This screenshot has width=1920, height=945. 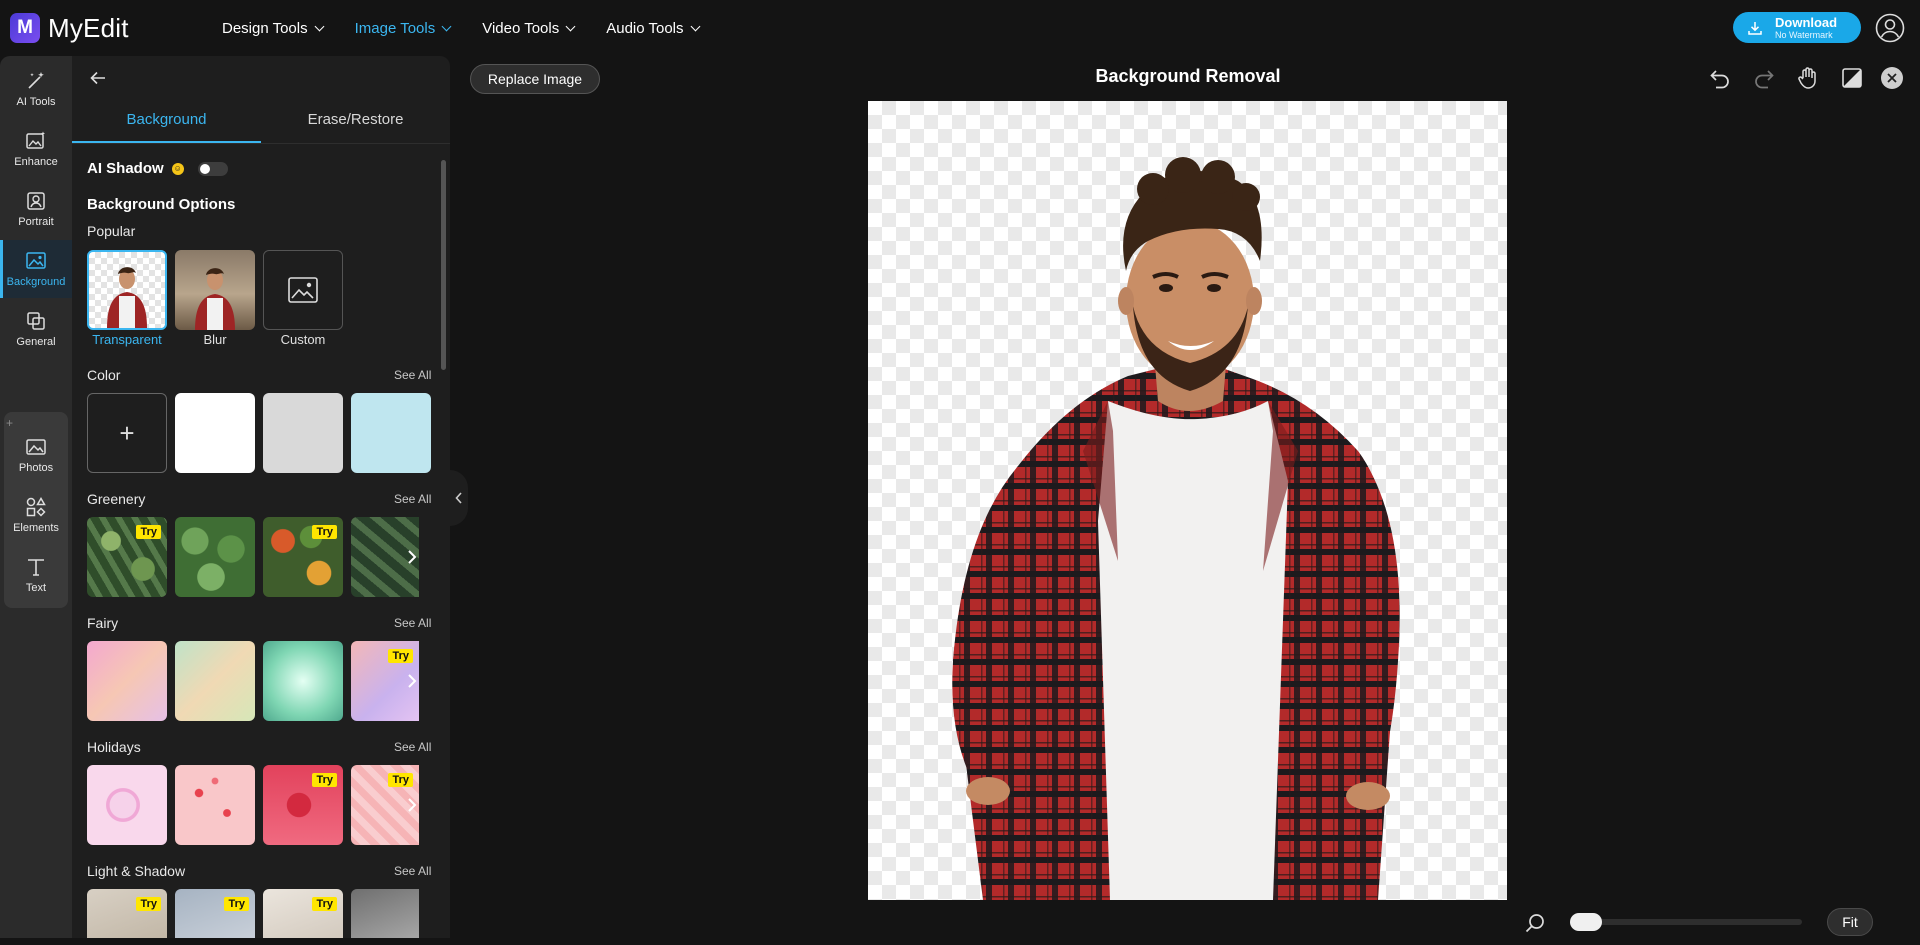 What do you see at coordinates (645, 28) in the screenshot?
I see `nav-label: Audio Tools` at bounding box center [645, 28].